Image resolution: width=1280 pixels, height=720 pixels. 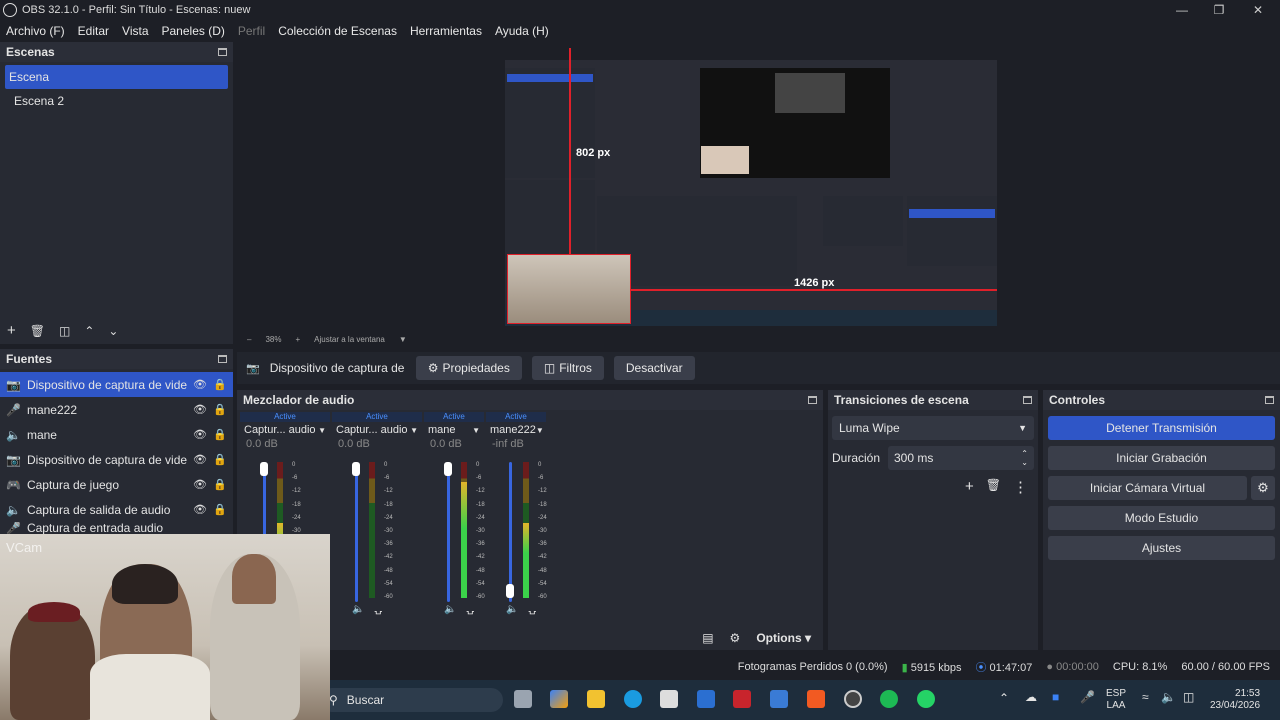 I want to click on start-virtual-camera-button: Iniciar Cámara Virtual, so click(x=1147, y=488).